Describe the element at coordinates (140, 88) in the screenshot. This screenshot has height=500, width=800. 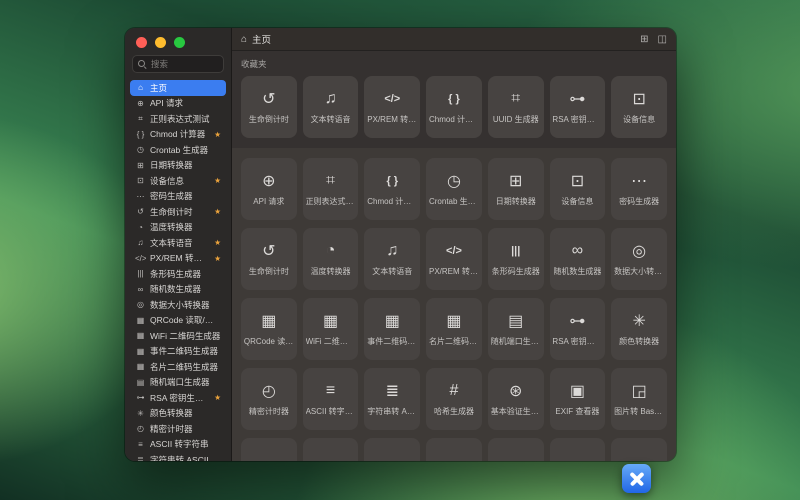
I see `home-icon: ⌂` at that location.